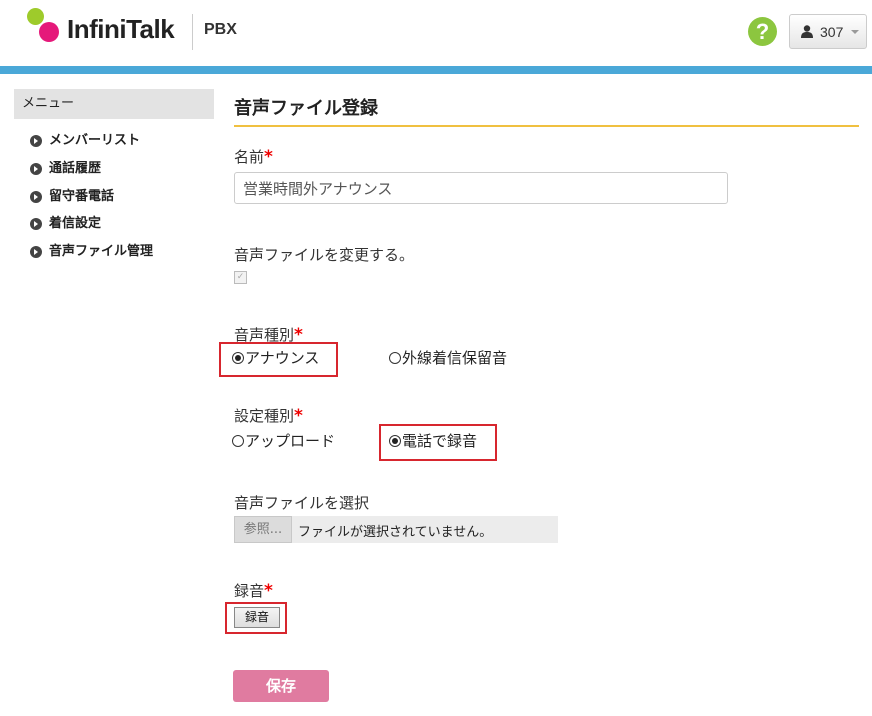 This screenshot has width=872, height=716. Describe the element at coordinates (35, 16) in the screenshot. I see `logo-green-dot` at that location.